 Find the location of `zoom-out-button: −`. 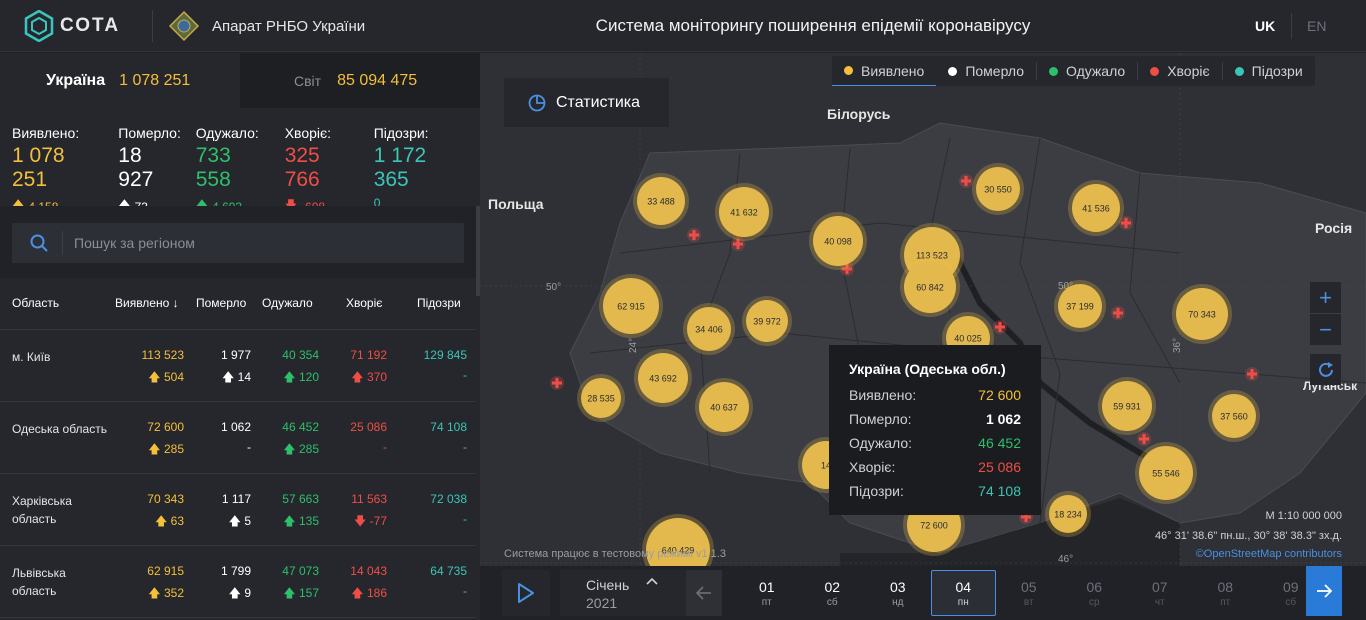

zoom-out-button: − is located at coordinates (1325, 329).